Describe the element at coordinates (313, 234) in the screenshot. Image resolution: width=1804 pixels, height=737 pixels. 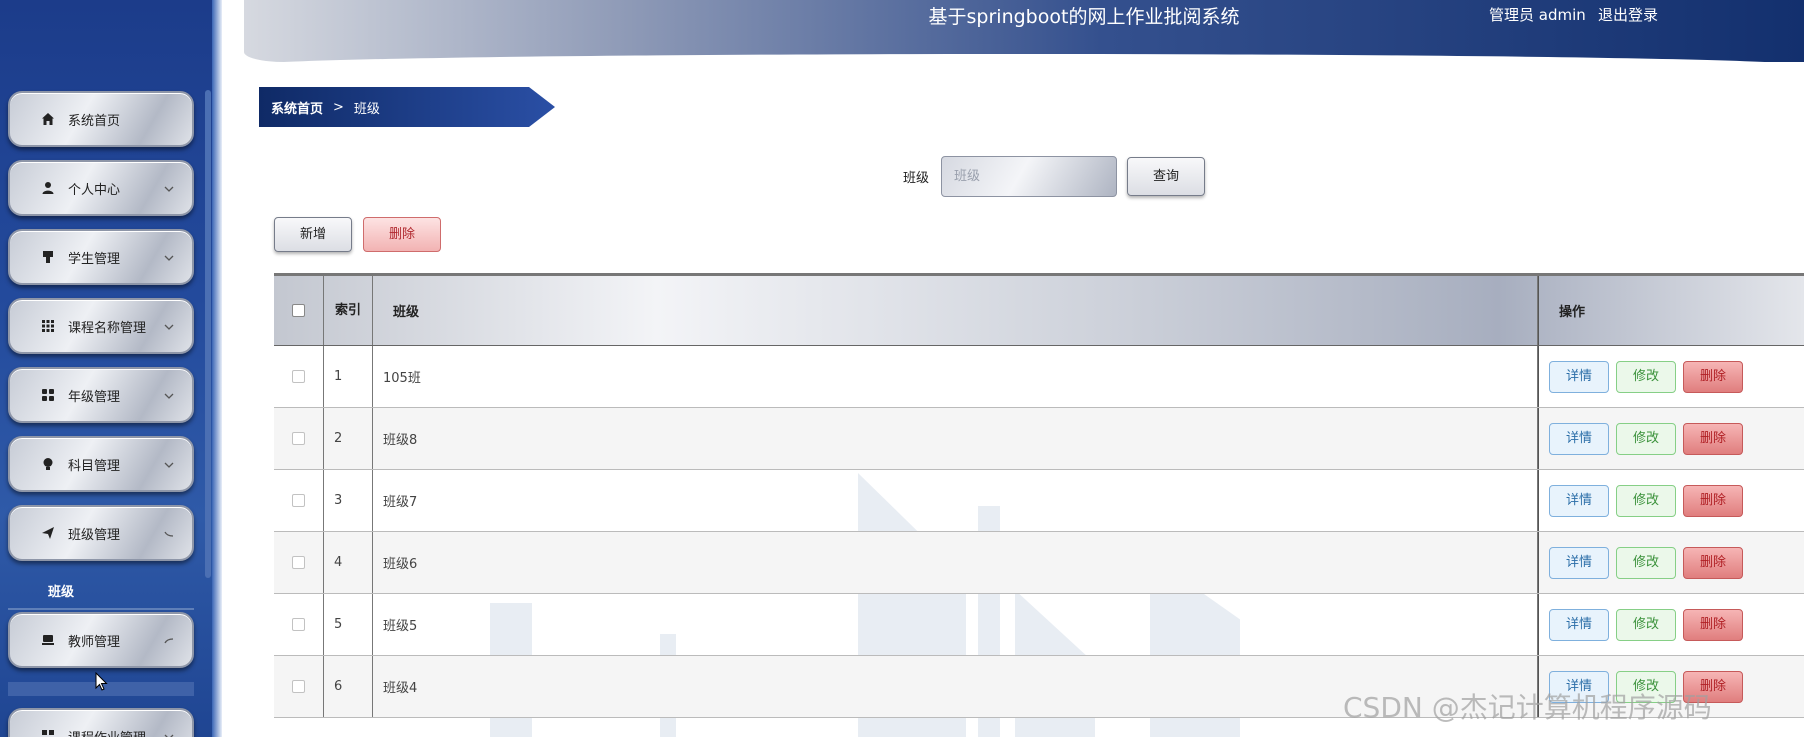
I see `add-button: 新增` at that location.